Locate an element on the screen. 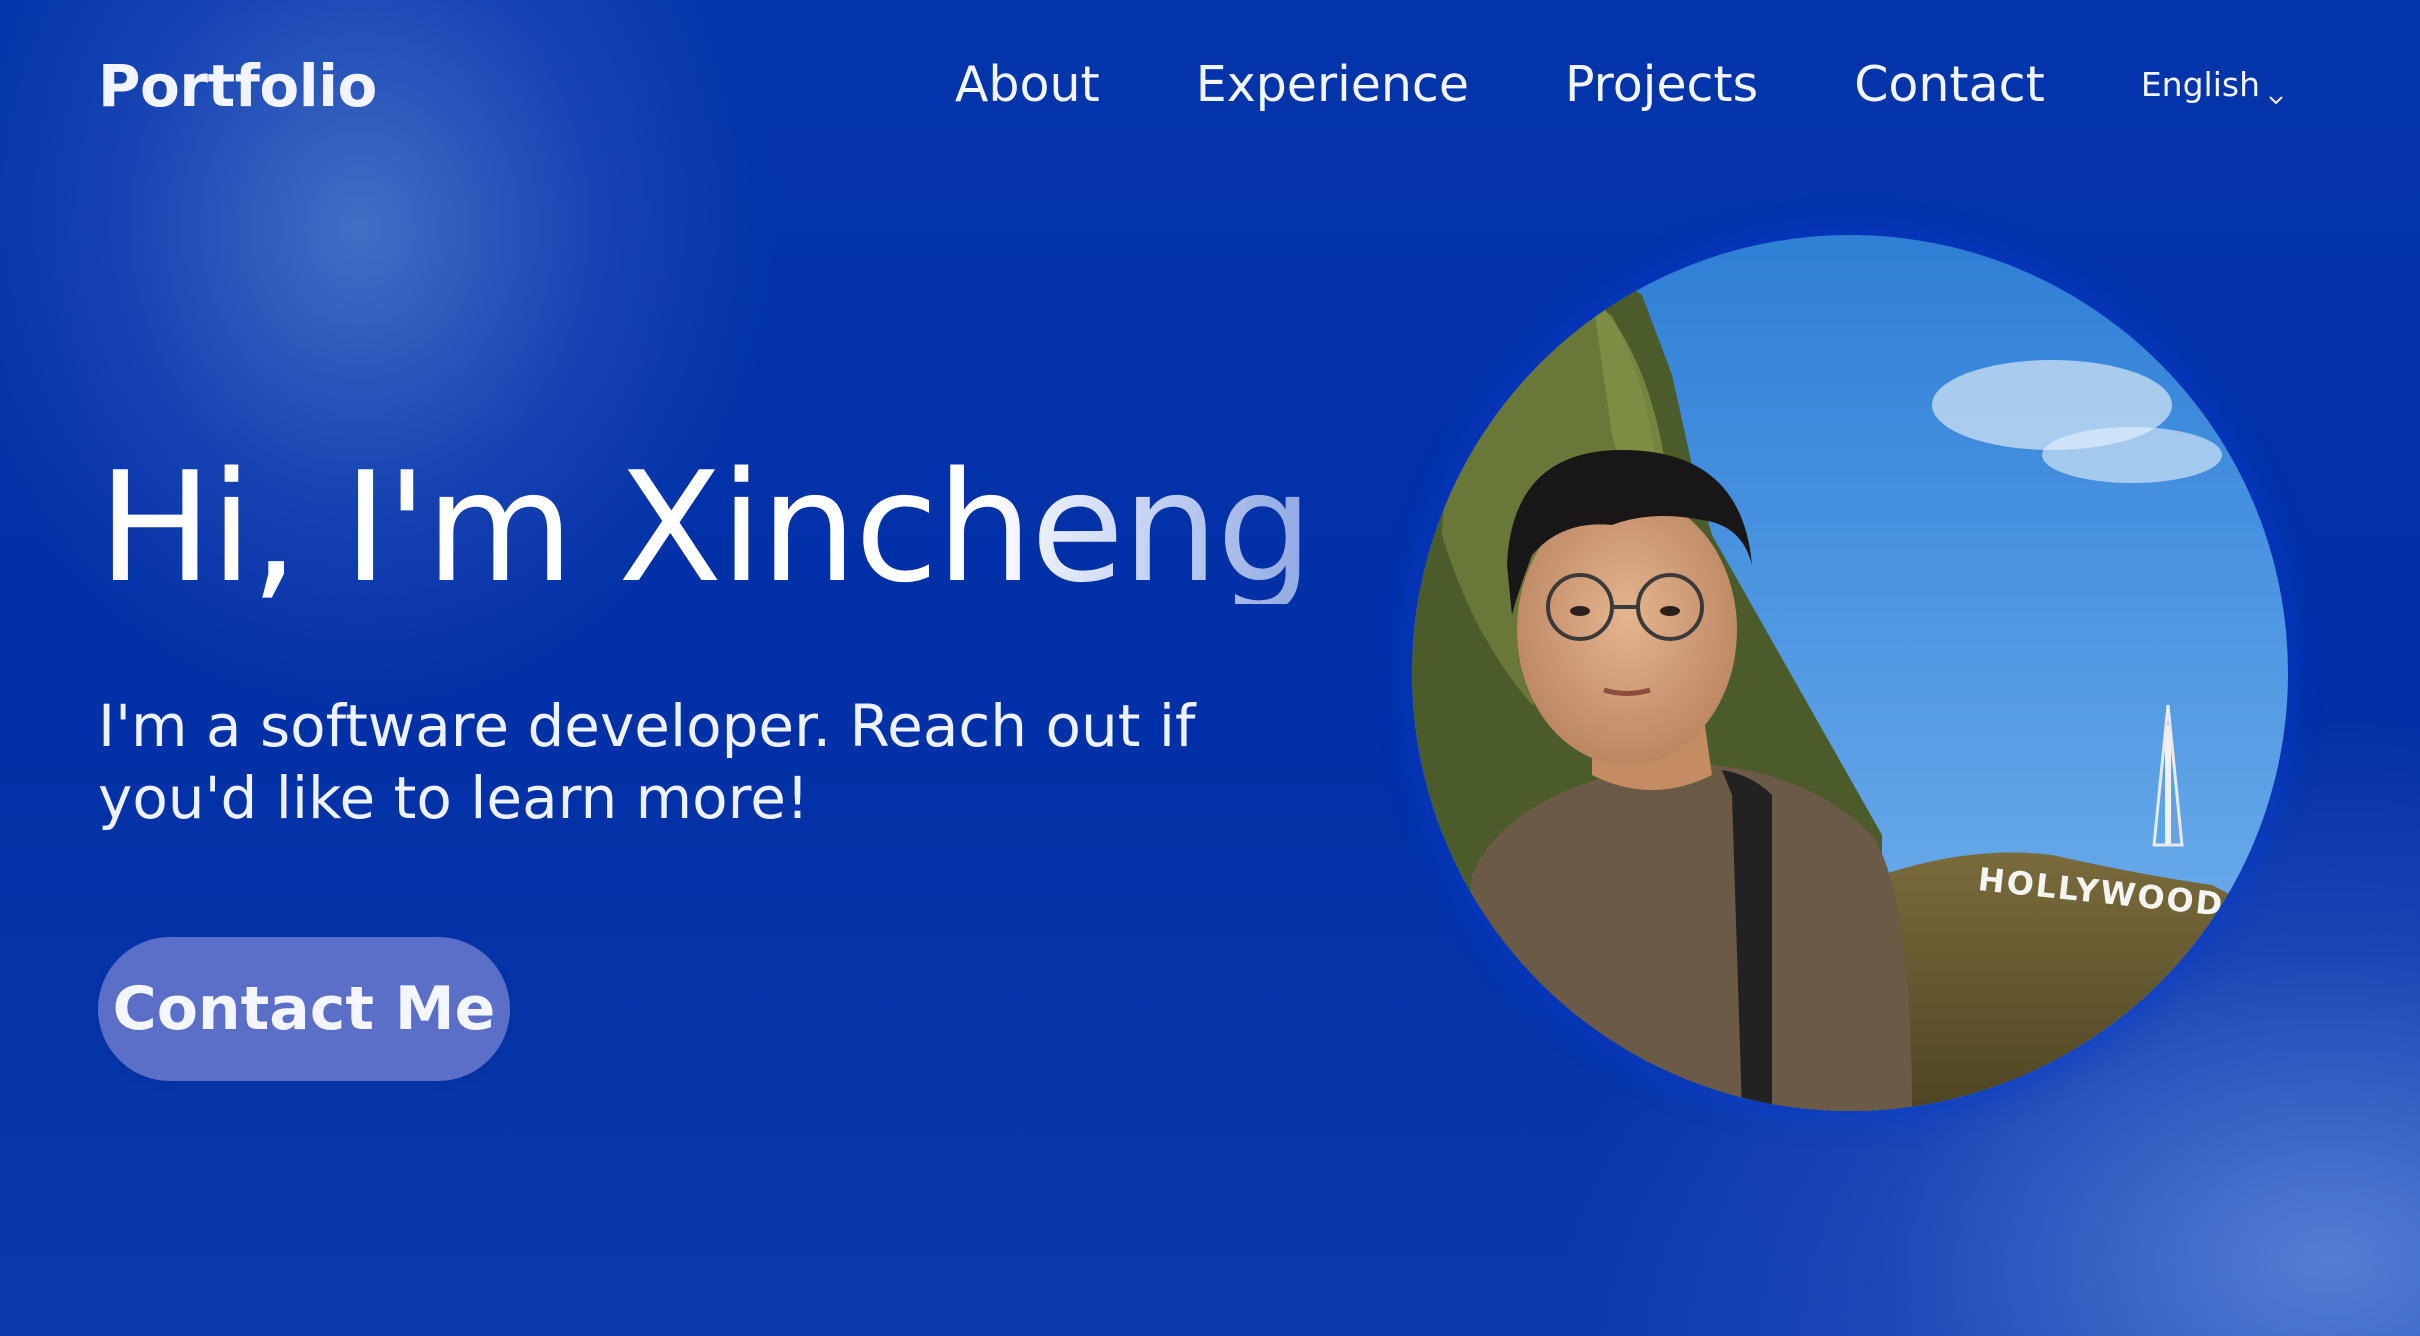  chevron-down-icon is located at coordinates (2276, 90).